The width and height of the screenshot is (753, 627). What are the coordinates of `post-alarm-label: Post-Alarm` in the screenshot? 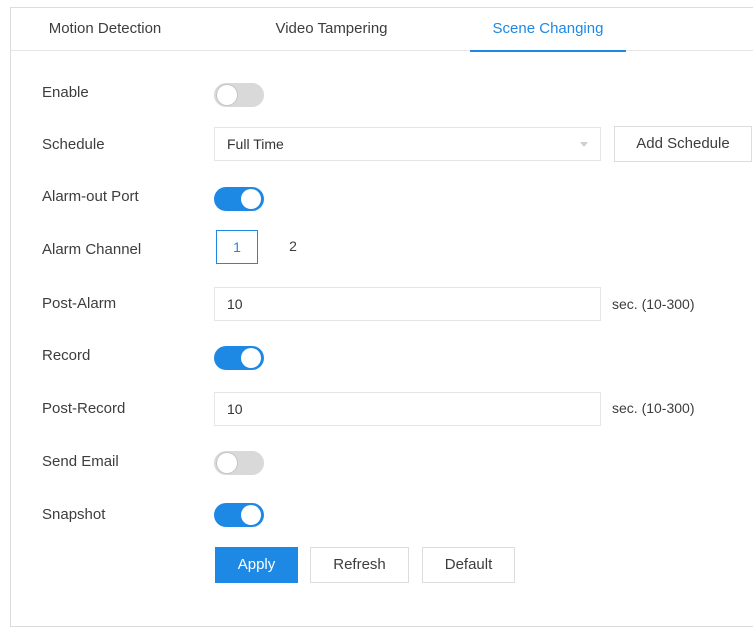 It's located at (79, 303).